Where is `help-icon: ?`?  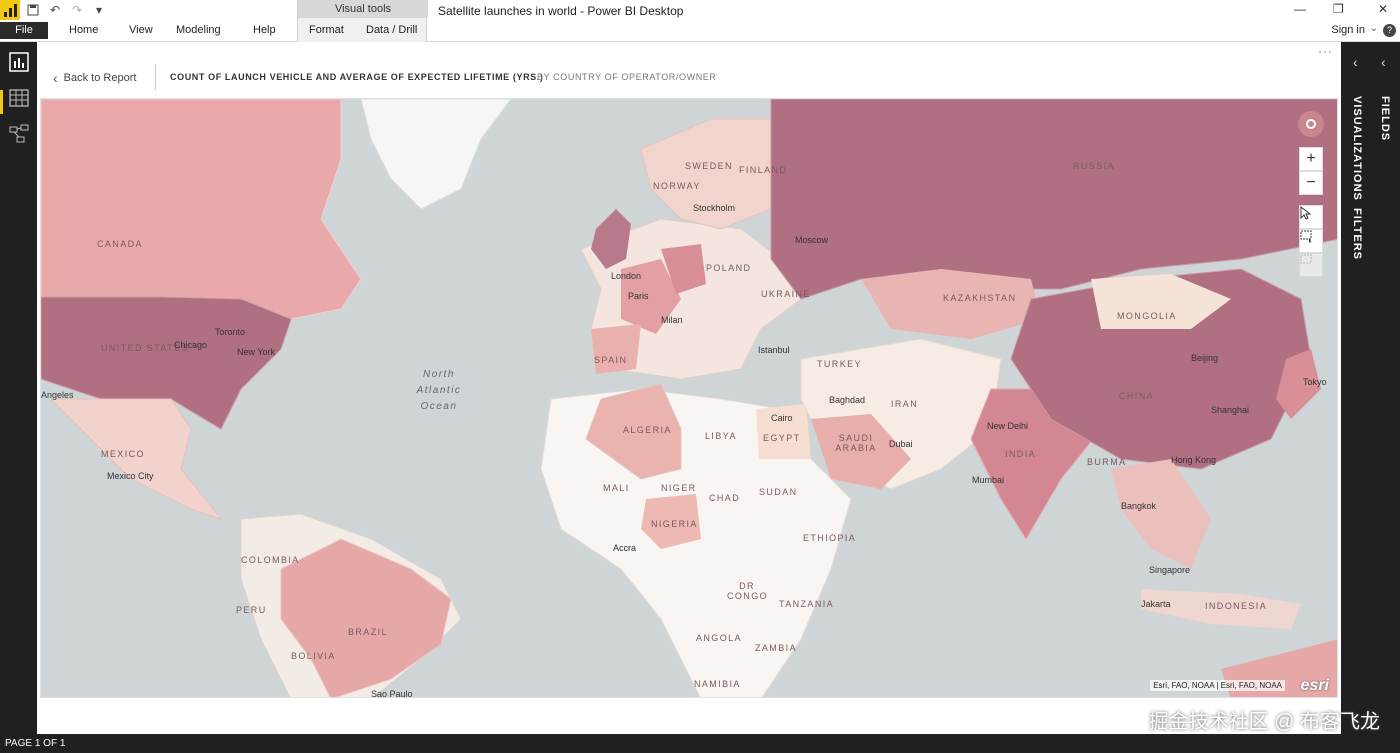
help-icon: ? is located at coordinates (1389, 30).